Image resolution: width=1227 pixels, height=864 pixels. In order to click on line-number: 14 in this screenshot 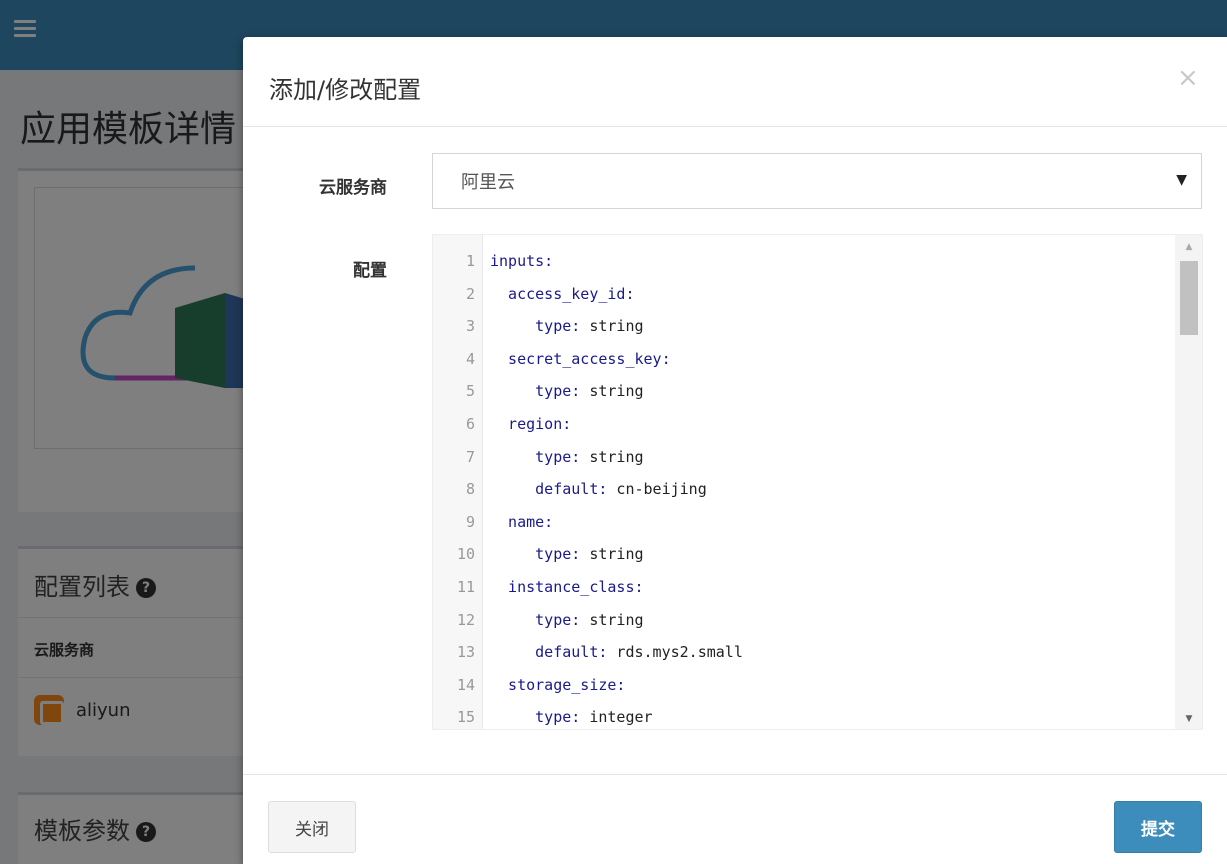, I will do `click(465, 684)`.